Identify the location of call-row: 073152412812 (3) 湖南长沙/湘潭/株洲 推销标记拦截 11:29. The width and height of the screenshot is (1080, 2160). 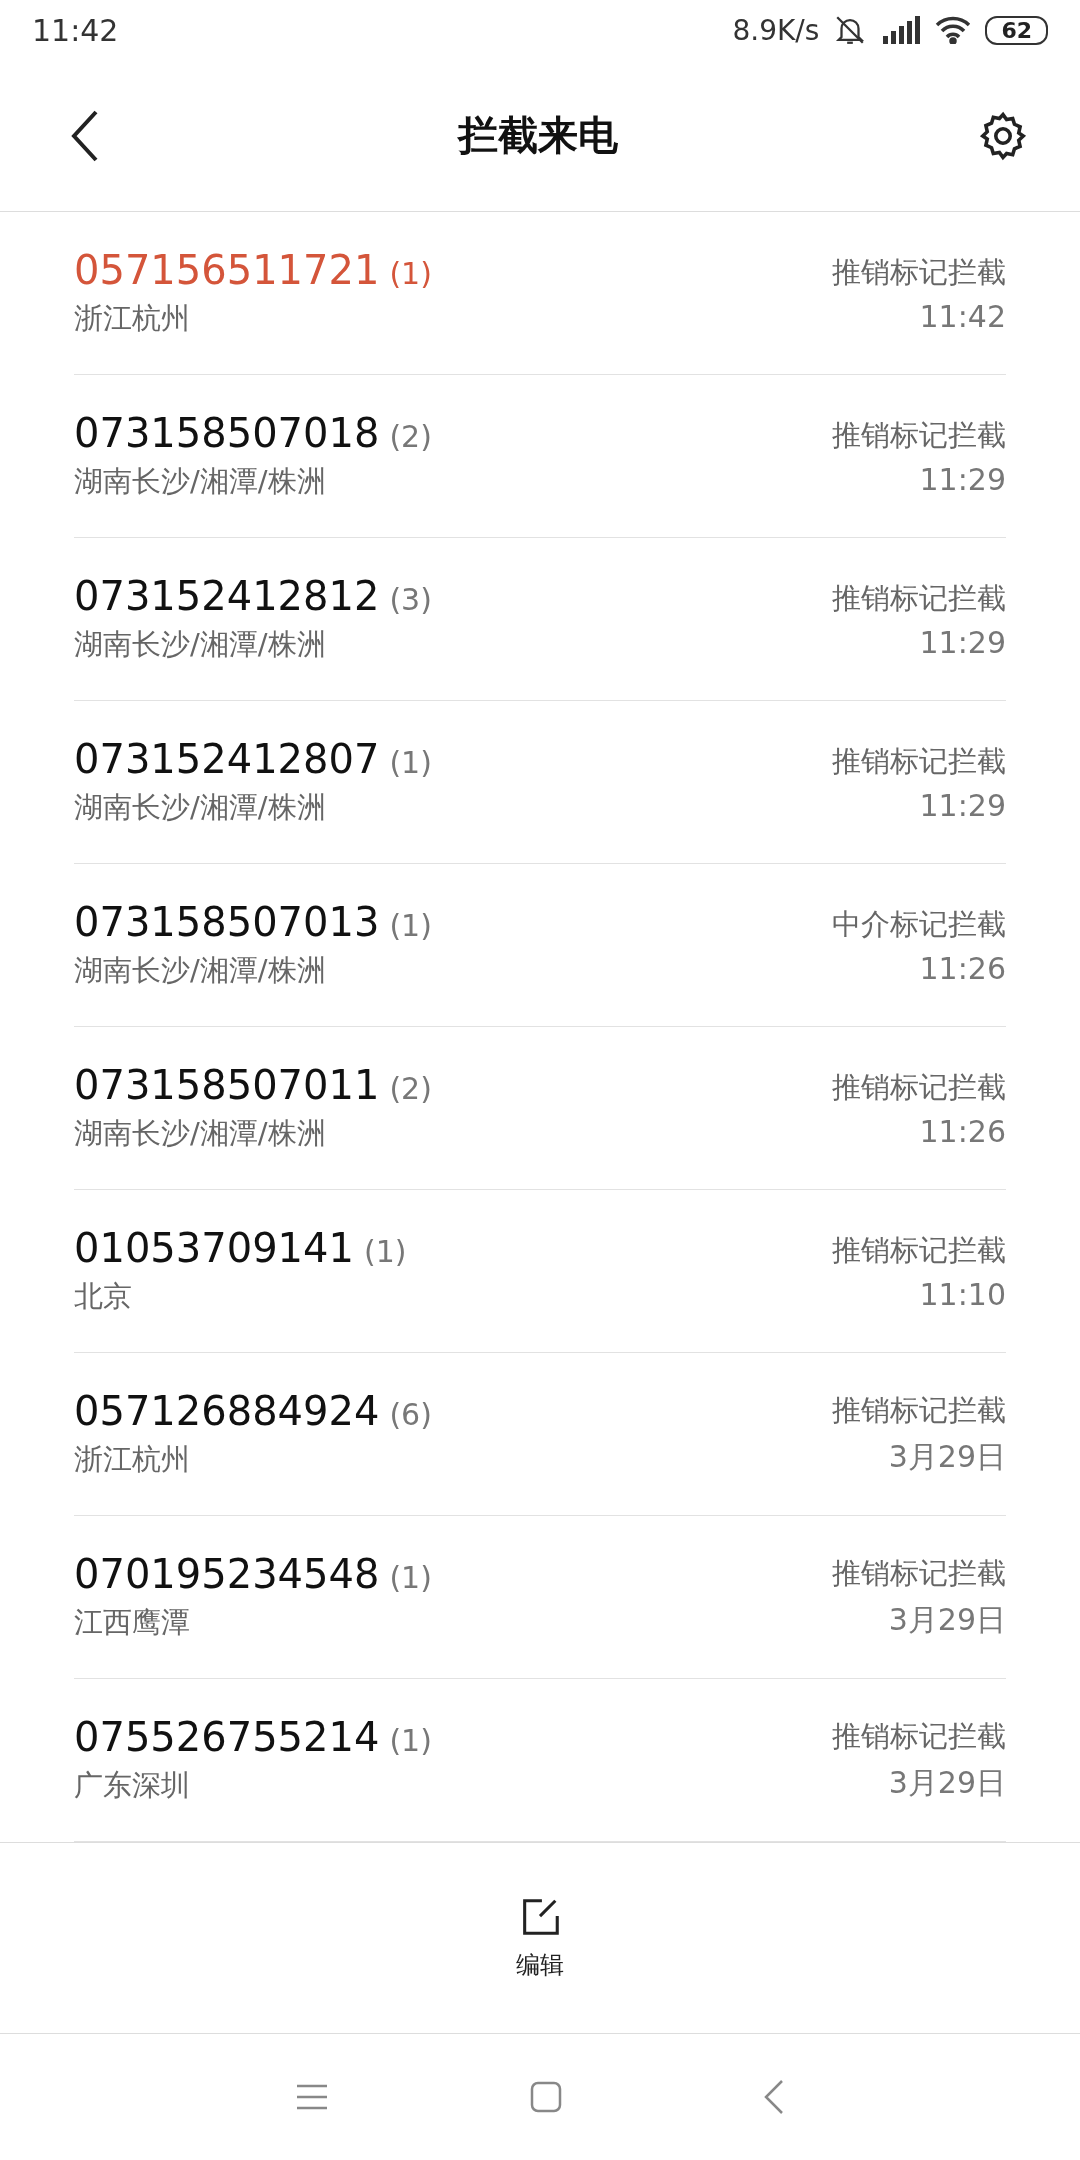
(540, 620).